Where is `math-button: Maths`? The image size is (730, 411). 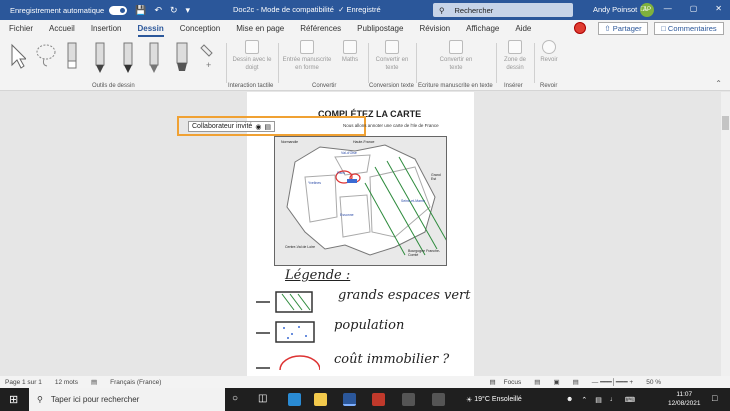
math-button: Maths is located at coordinates (350, 52).